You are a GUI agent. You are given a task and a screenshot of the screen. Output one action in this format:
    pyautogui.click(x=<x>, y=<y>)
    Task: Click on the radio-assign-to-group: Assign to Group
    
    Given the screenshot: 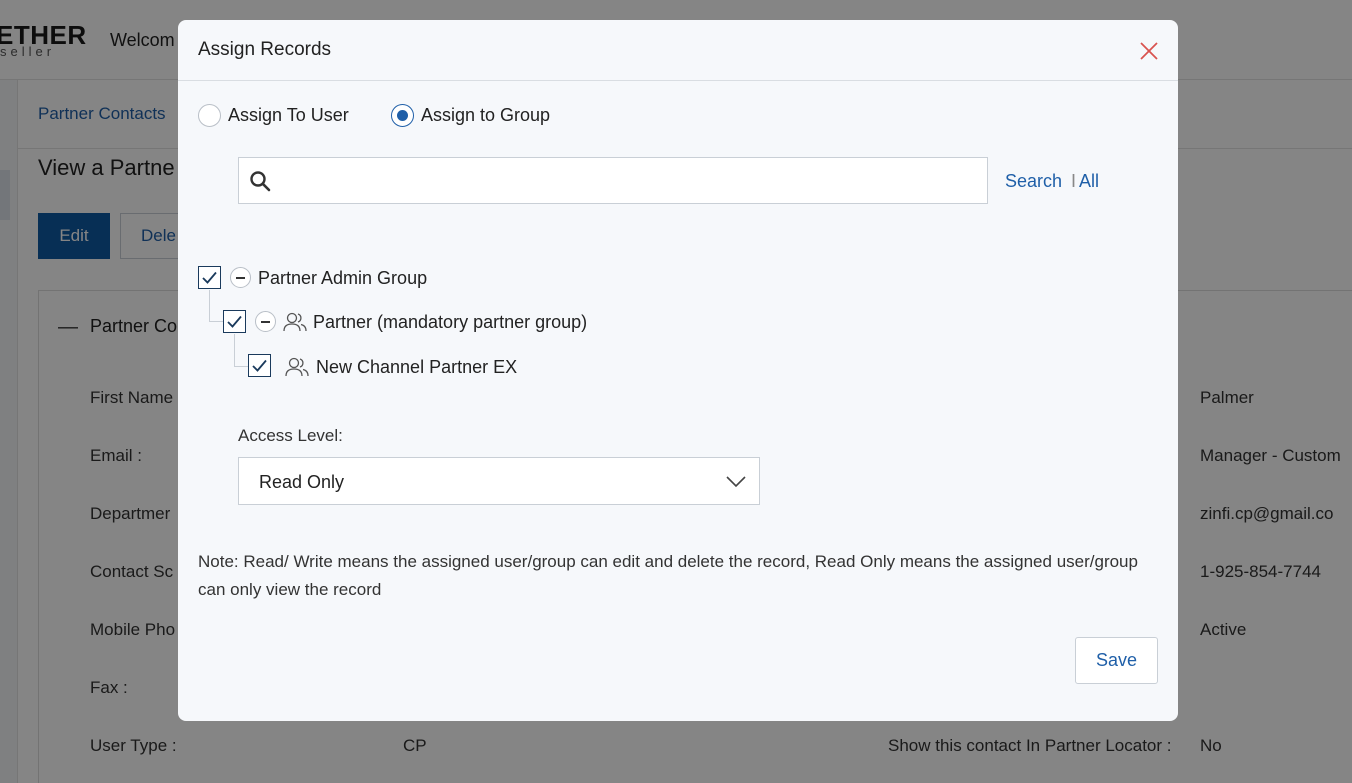 What is the action you would take?
    pyautogui.click(x=470, y=115)
    